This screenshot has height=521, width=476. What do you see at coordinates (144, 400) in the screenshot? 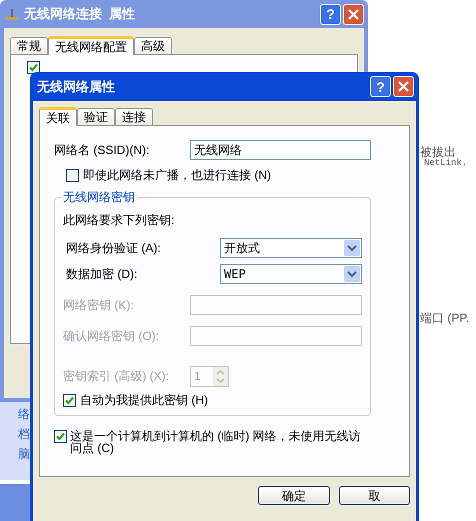
I see `checkbox-label: 自动为我提供此密钥 (H)` at bounding box center [144, 400].